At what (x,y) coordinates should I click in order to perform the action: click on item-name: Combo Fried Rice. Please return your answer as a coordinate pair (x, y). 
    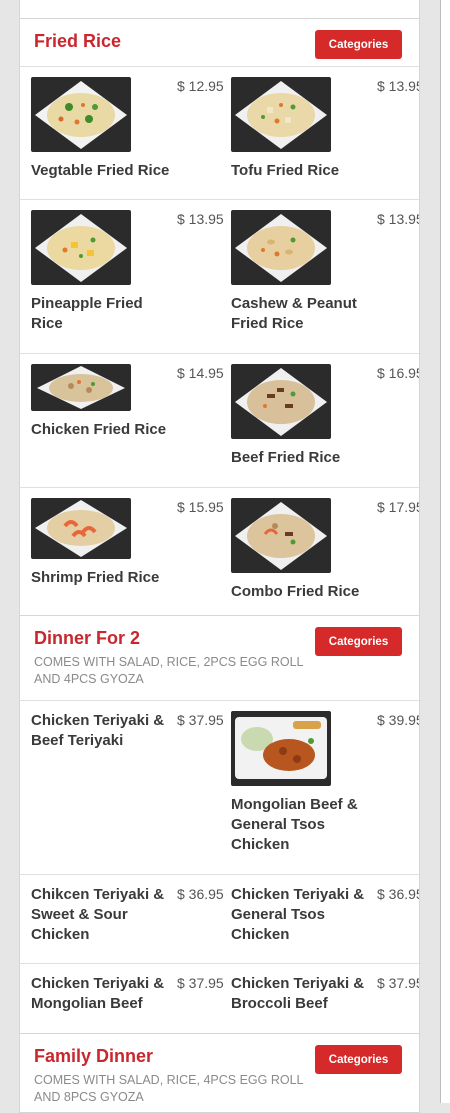
    Looking at the image, I should click on (295, 591).